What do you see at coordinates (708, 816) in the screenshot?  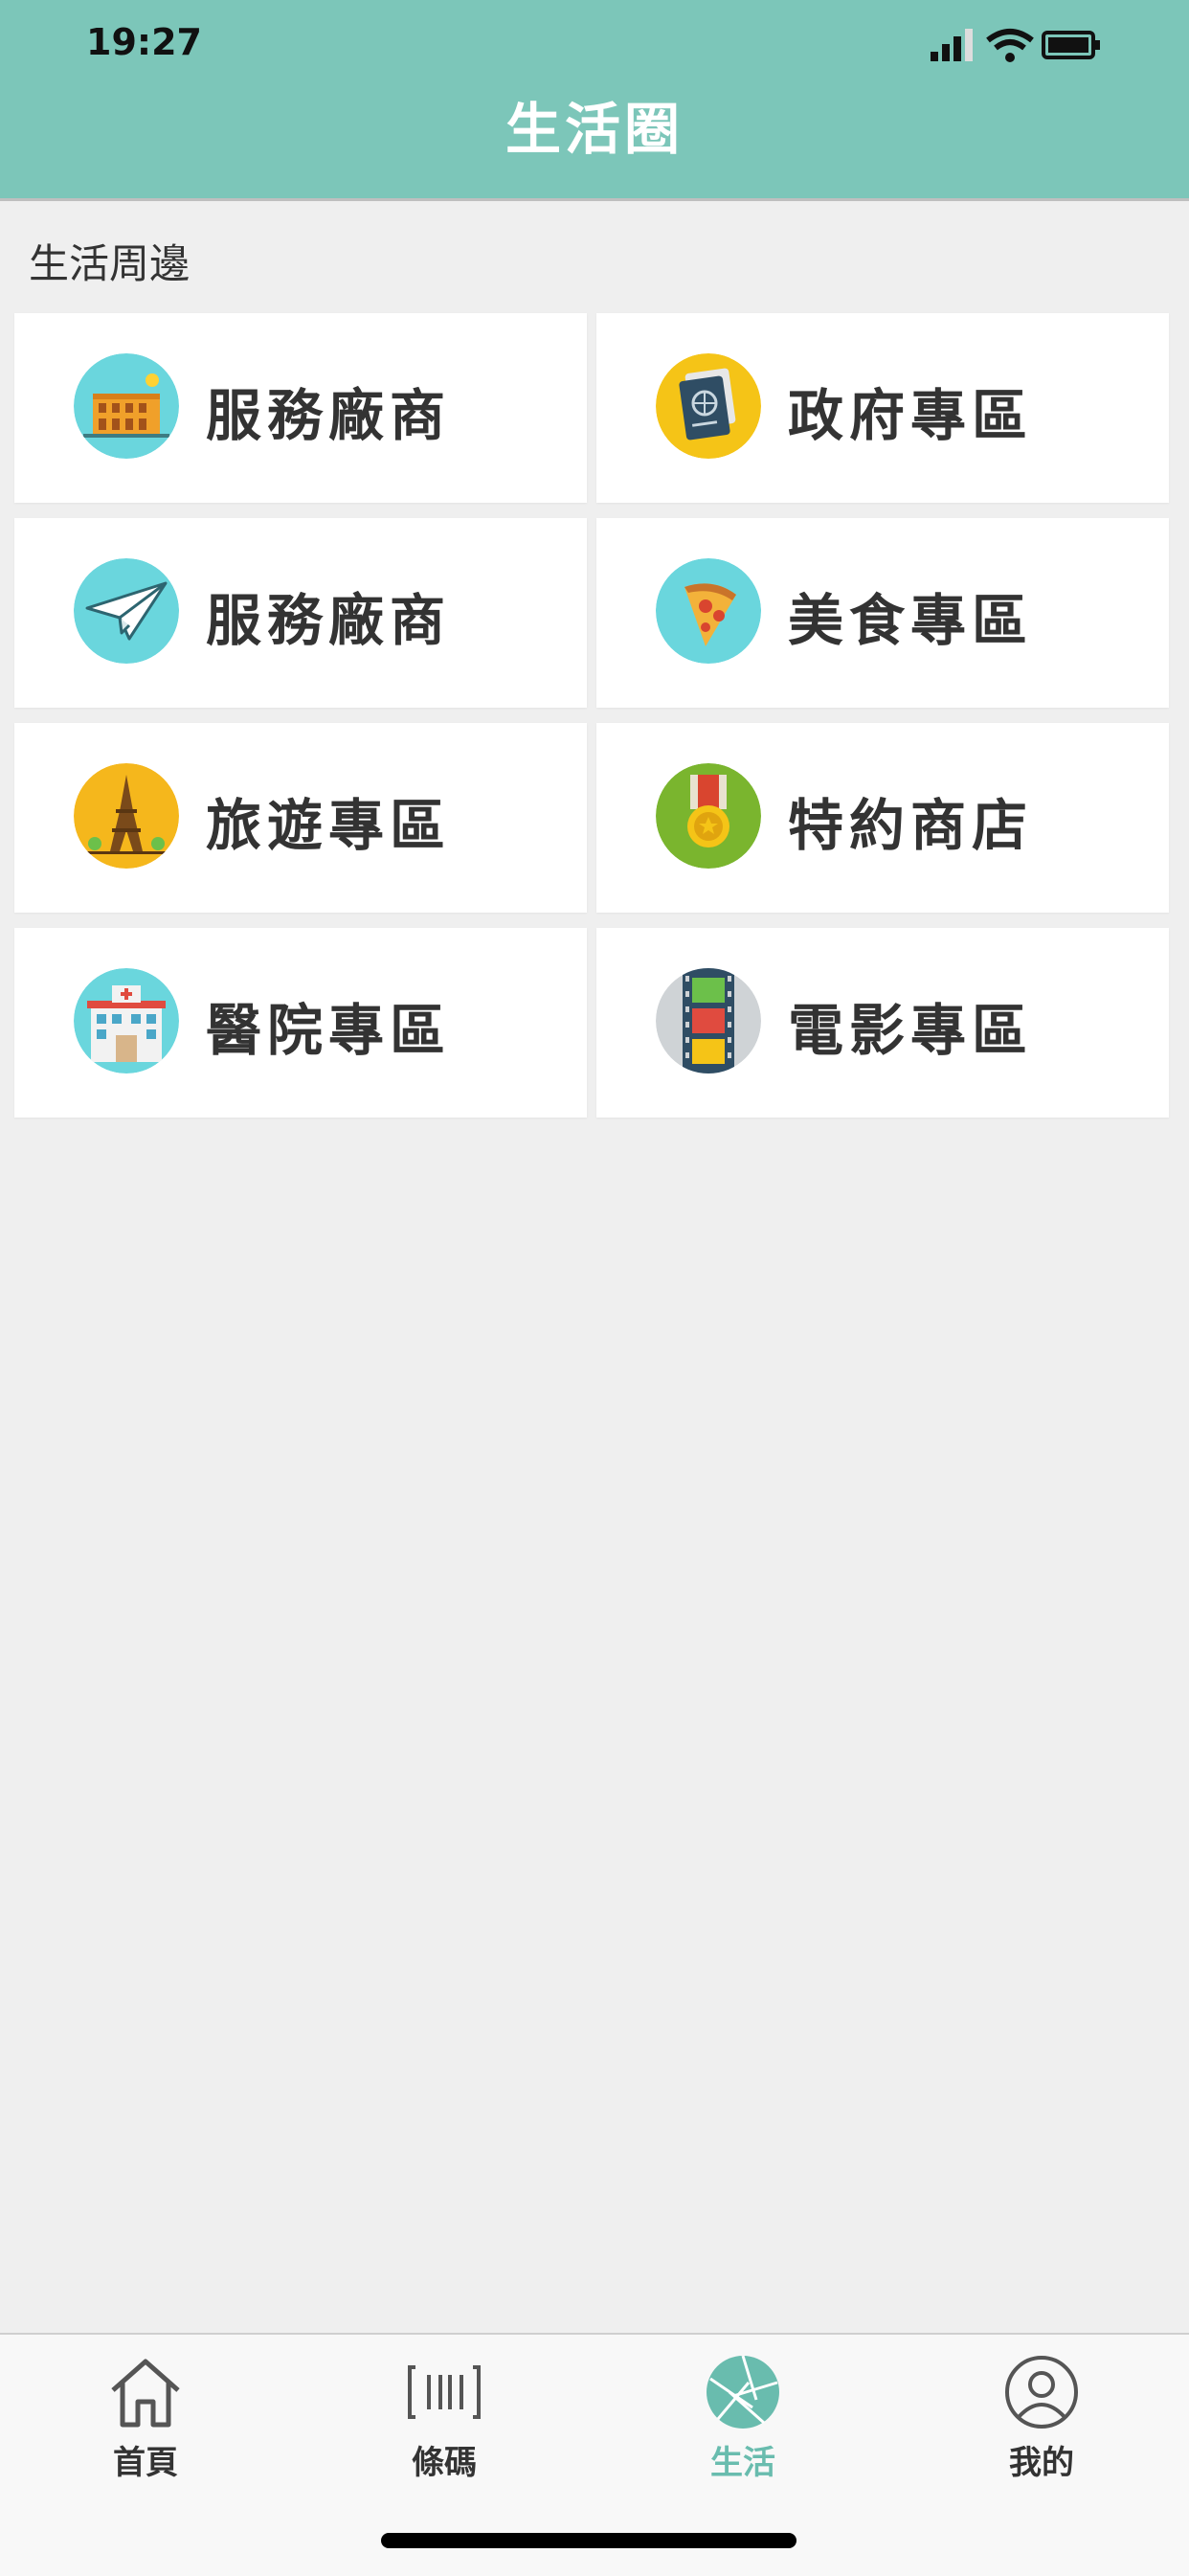 I see `medal-icon` at bounding box center [708, 816].